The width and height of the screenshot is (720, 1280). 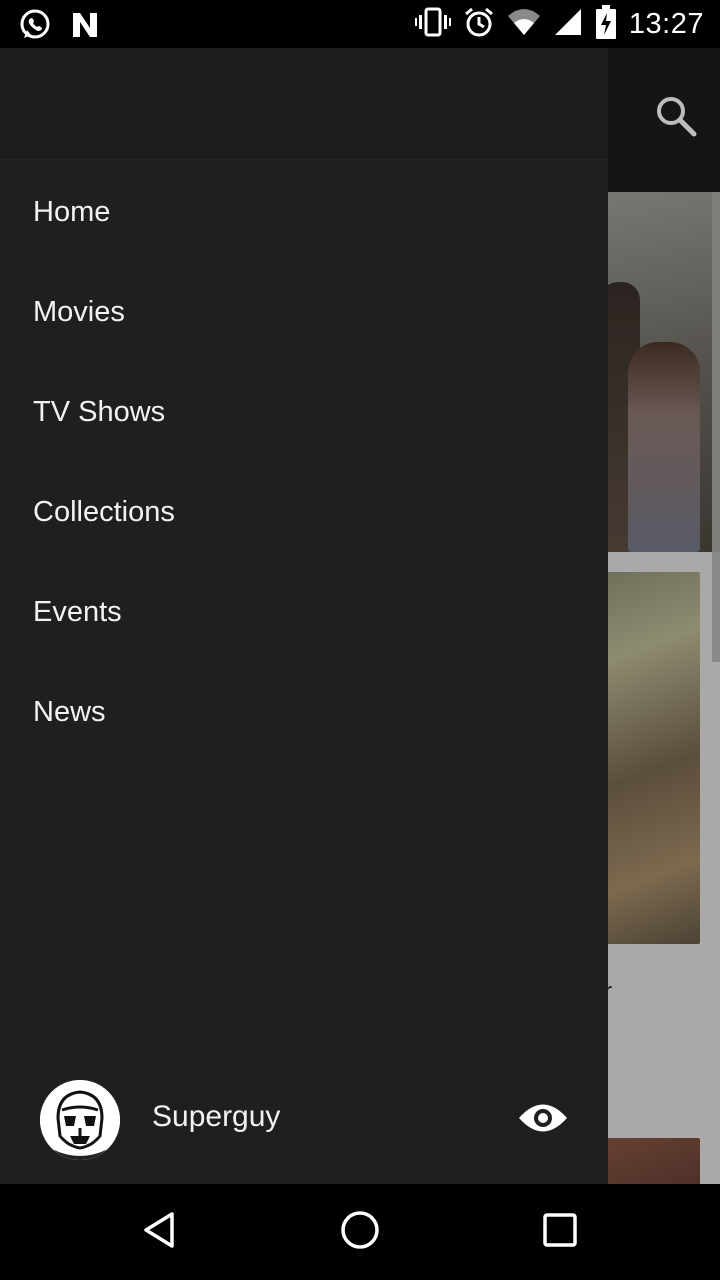 What do you see at coordinates (304, 612) in the screenshot?
I see `menu-item-events: Events` at bounding box center [304, 612].